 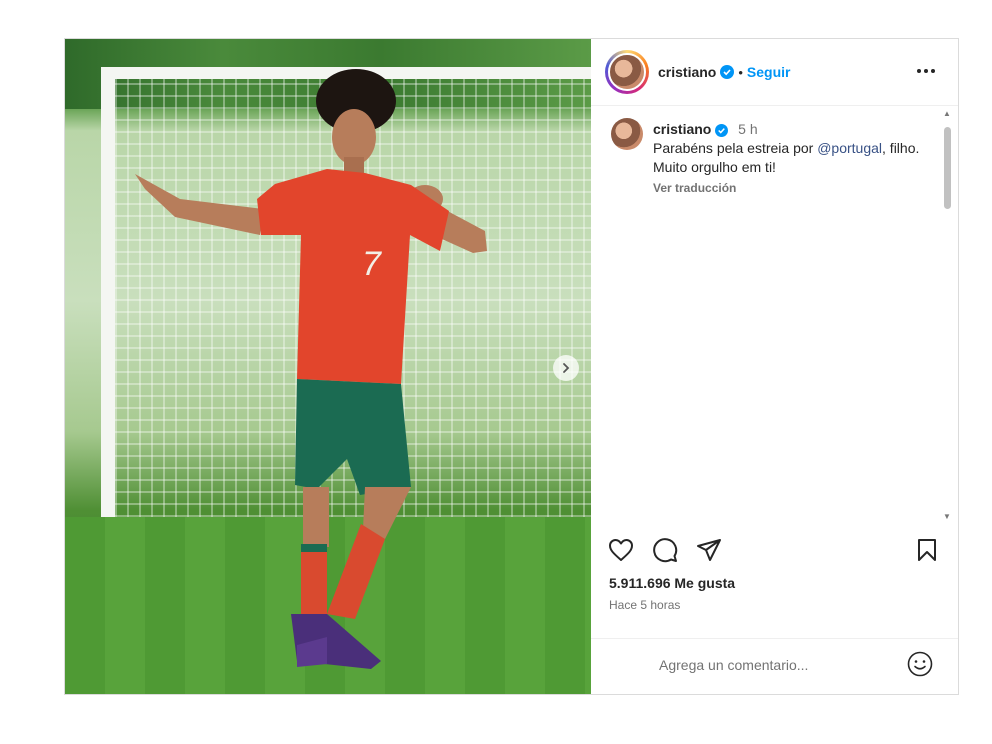 I want to click on more-options-button, so click(x=926, y=71).